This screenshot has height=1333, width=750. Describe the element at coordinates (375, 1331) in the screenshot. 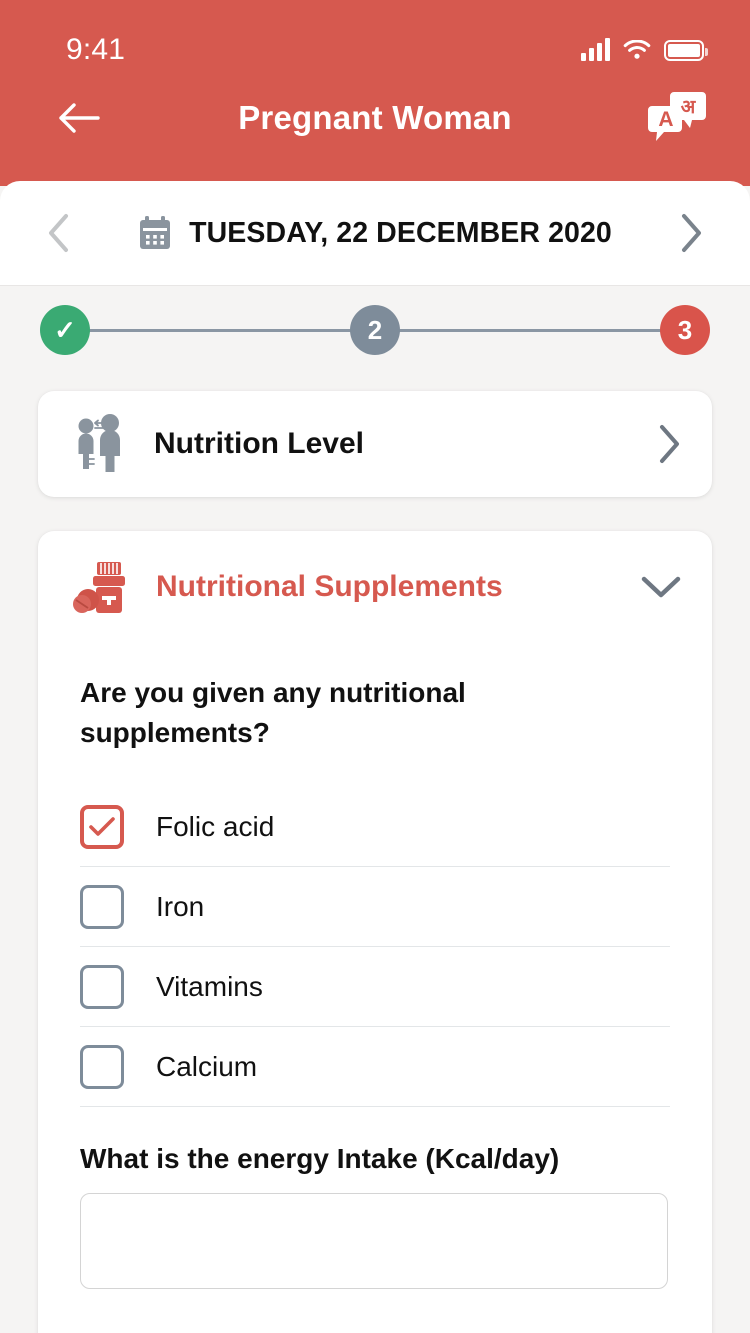

I see `protein-intake-label: What is the protein intake(g/day)` at that location.